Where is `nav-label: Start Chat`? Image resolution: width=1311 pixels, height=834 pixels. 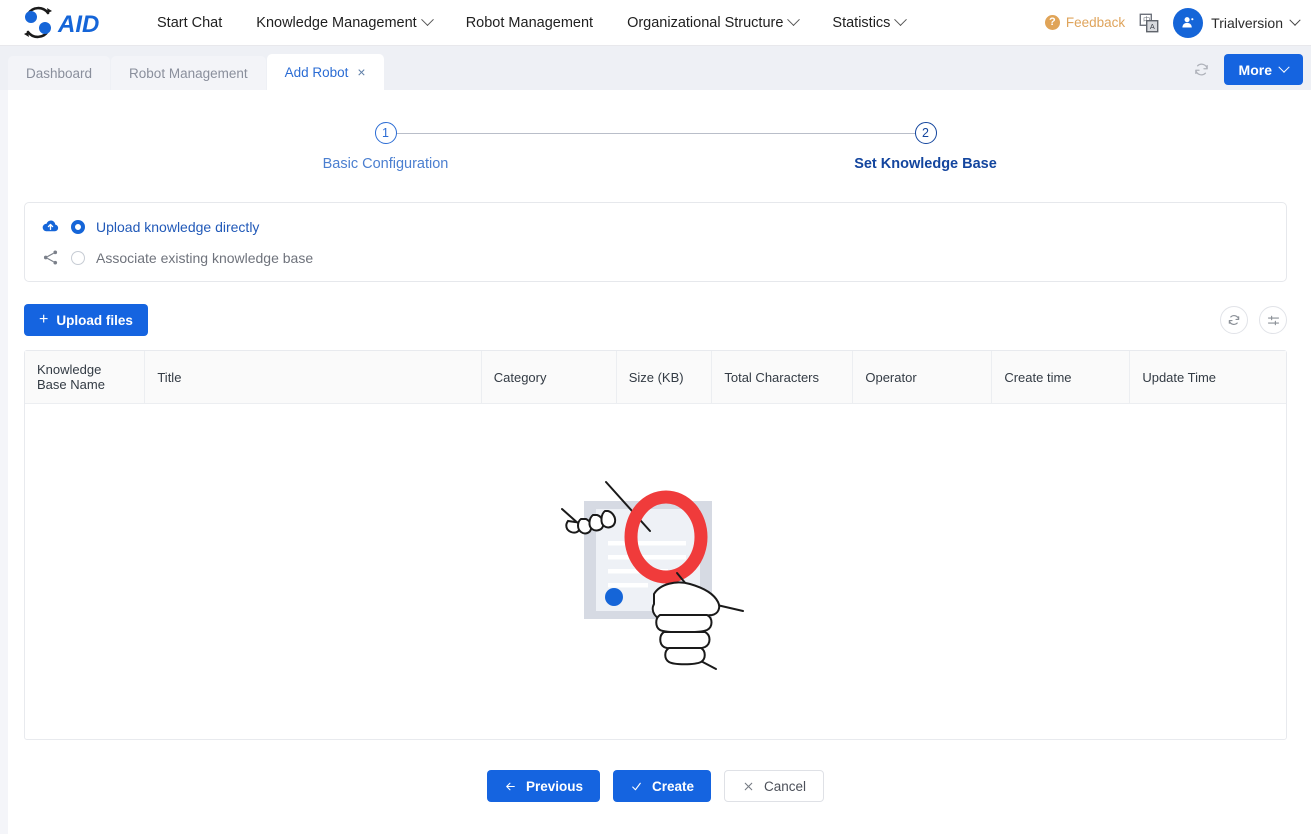
nav-label: Start Chat is located at coordinates (190, 22).